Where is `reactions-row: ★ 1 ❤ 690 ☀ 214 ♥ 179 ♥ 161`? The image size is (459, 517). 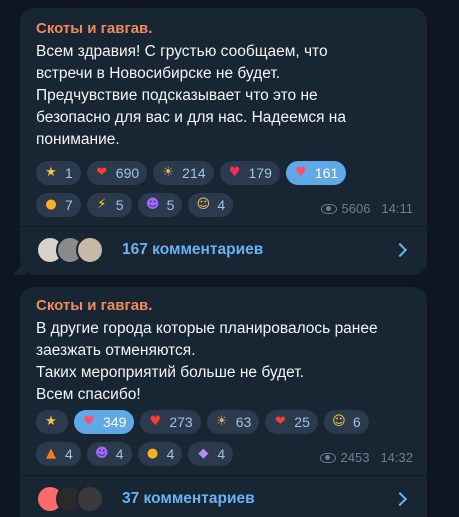 reactions-row: ★ 1 ❤ 690 ☀ 214 ♥ 179 ♥ 161 is located at coordinates (191, 173).